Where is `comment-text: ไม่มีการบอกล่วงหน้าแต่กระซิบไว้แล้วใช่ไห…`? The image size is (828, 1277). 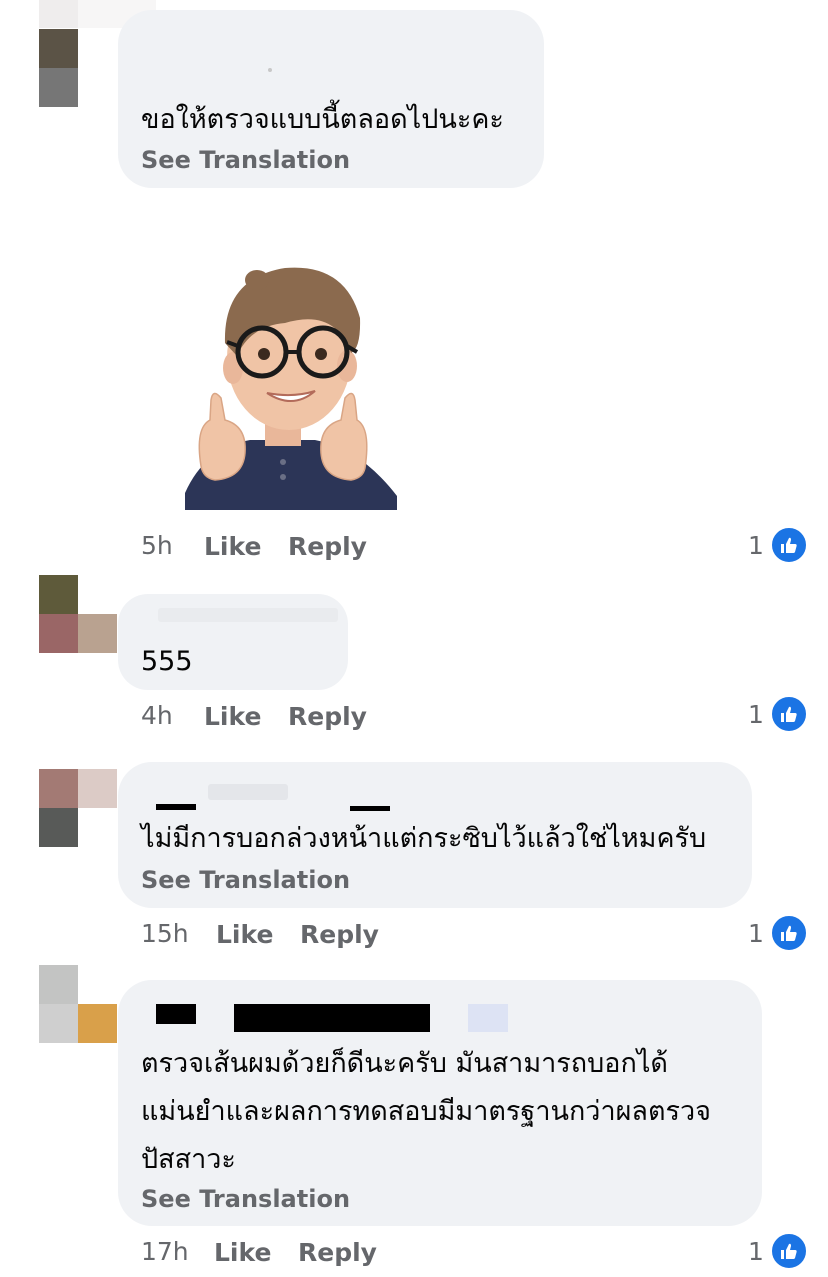
comment-text: ไม่มีการบอกล่วงหน้าแต่กระซิบไว้แล้วใช่ไห… is located at coordinates (424, 838).